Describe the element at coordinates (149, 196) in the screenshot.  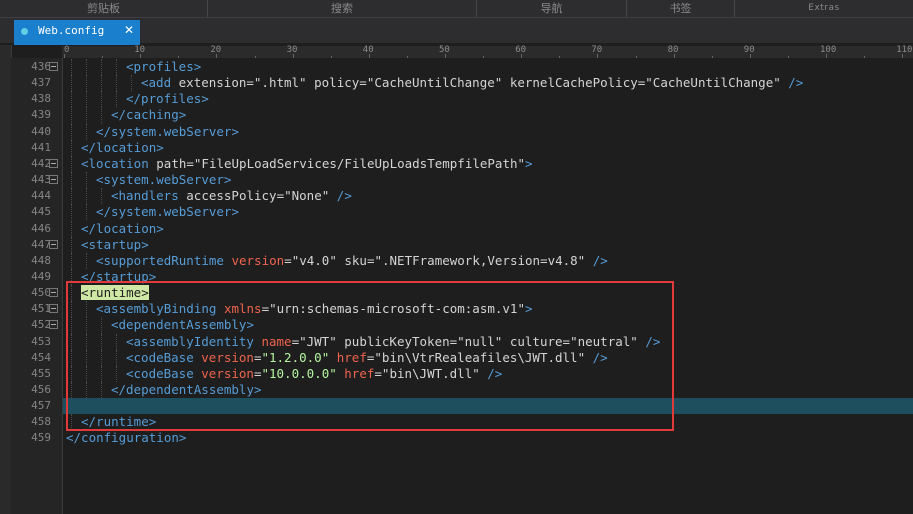
I see `code-token: <handlers` at that location.